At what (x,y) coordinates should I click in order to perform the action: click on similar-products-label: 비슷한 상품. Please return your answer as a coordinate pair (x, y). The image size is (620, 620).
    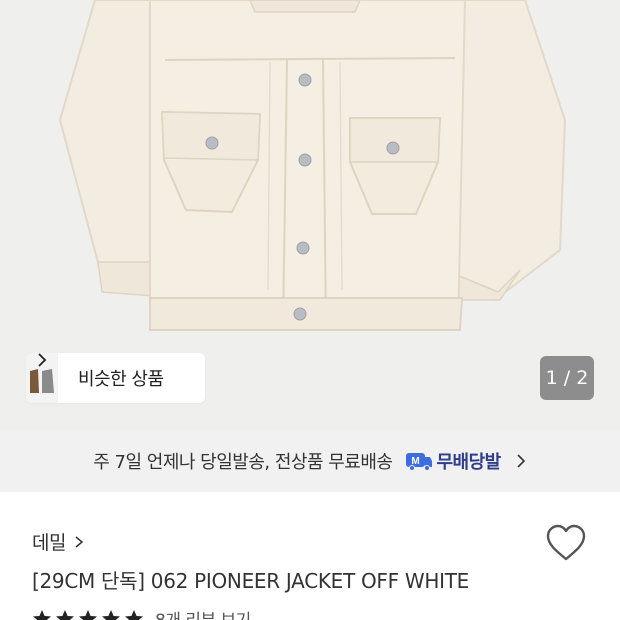
    Looking at the image, I should click on (121, 379).